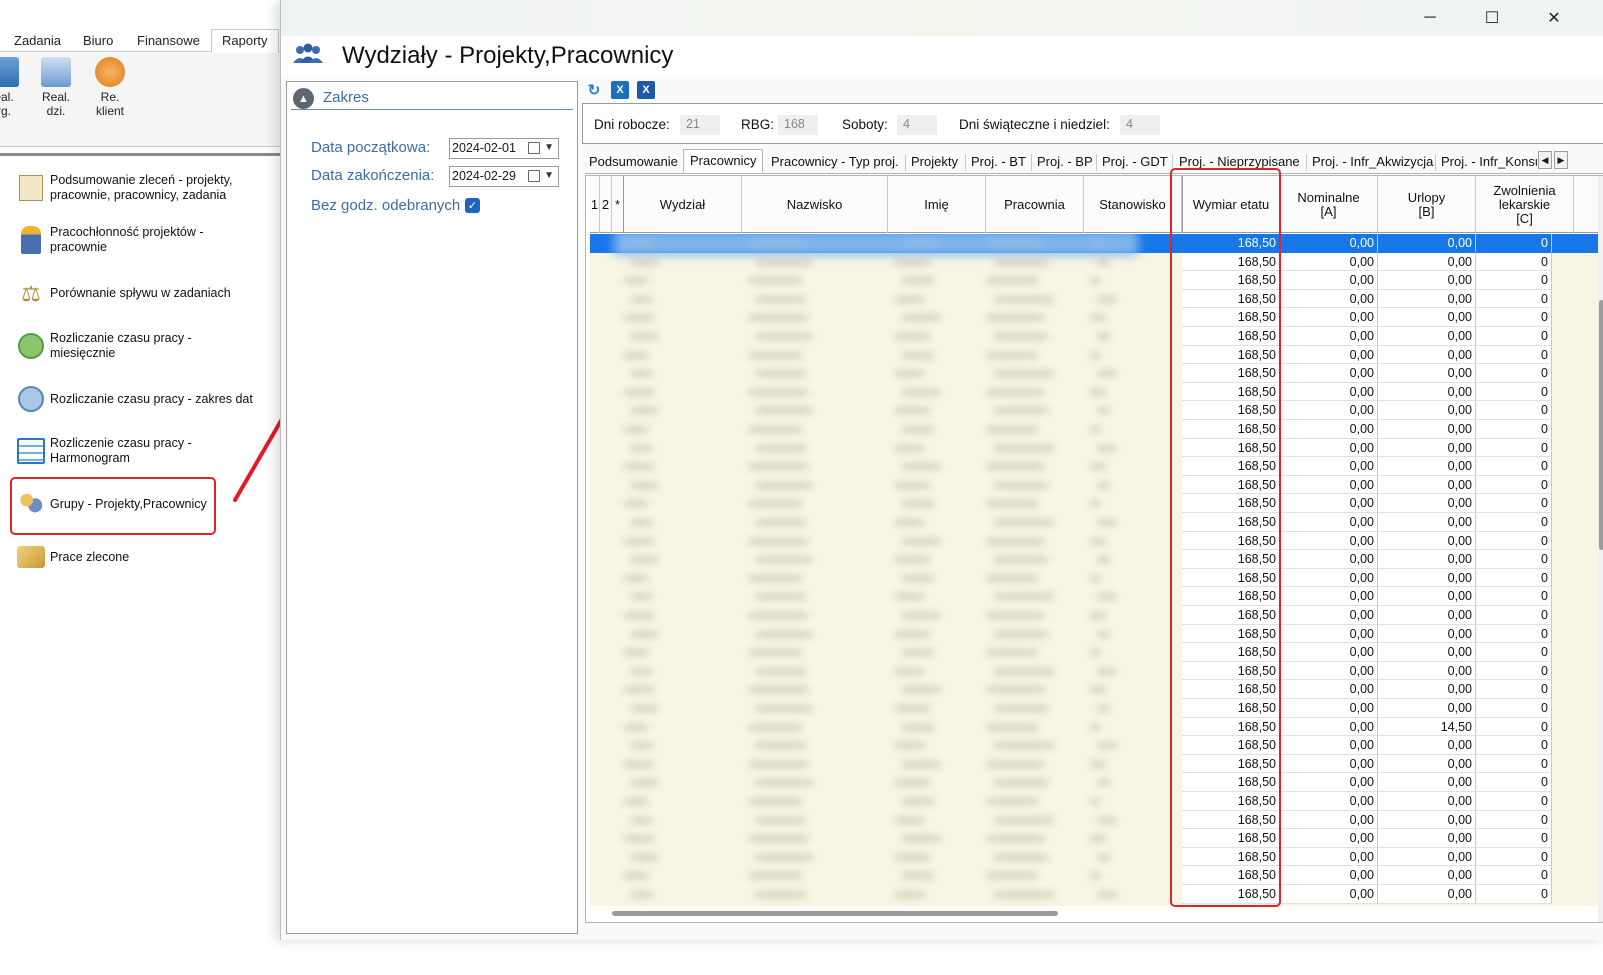 This screenshot has height=975, width=1603. Describe the element at coordinates (998, 163) in the screenshot. I see `tab-proj-bt: Proj. - BT` at that location.